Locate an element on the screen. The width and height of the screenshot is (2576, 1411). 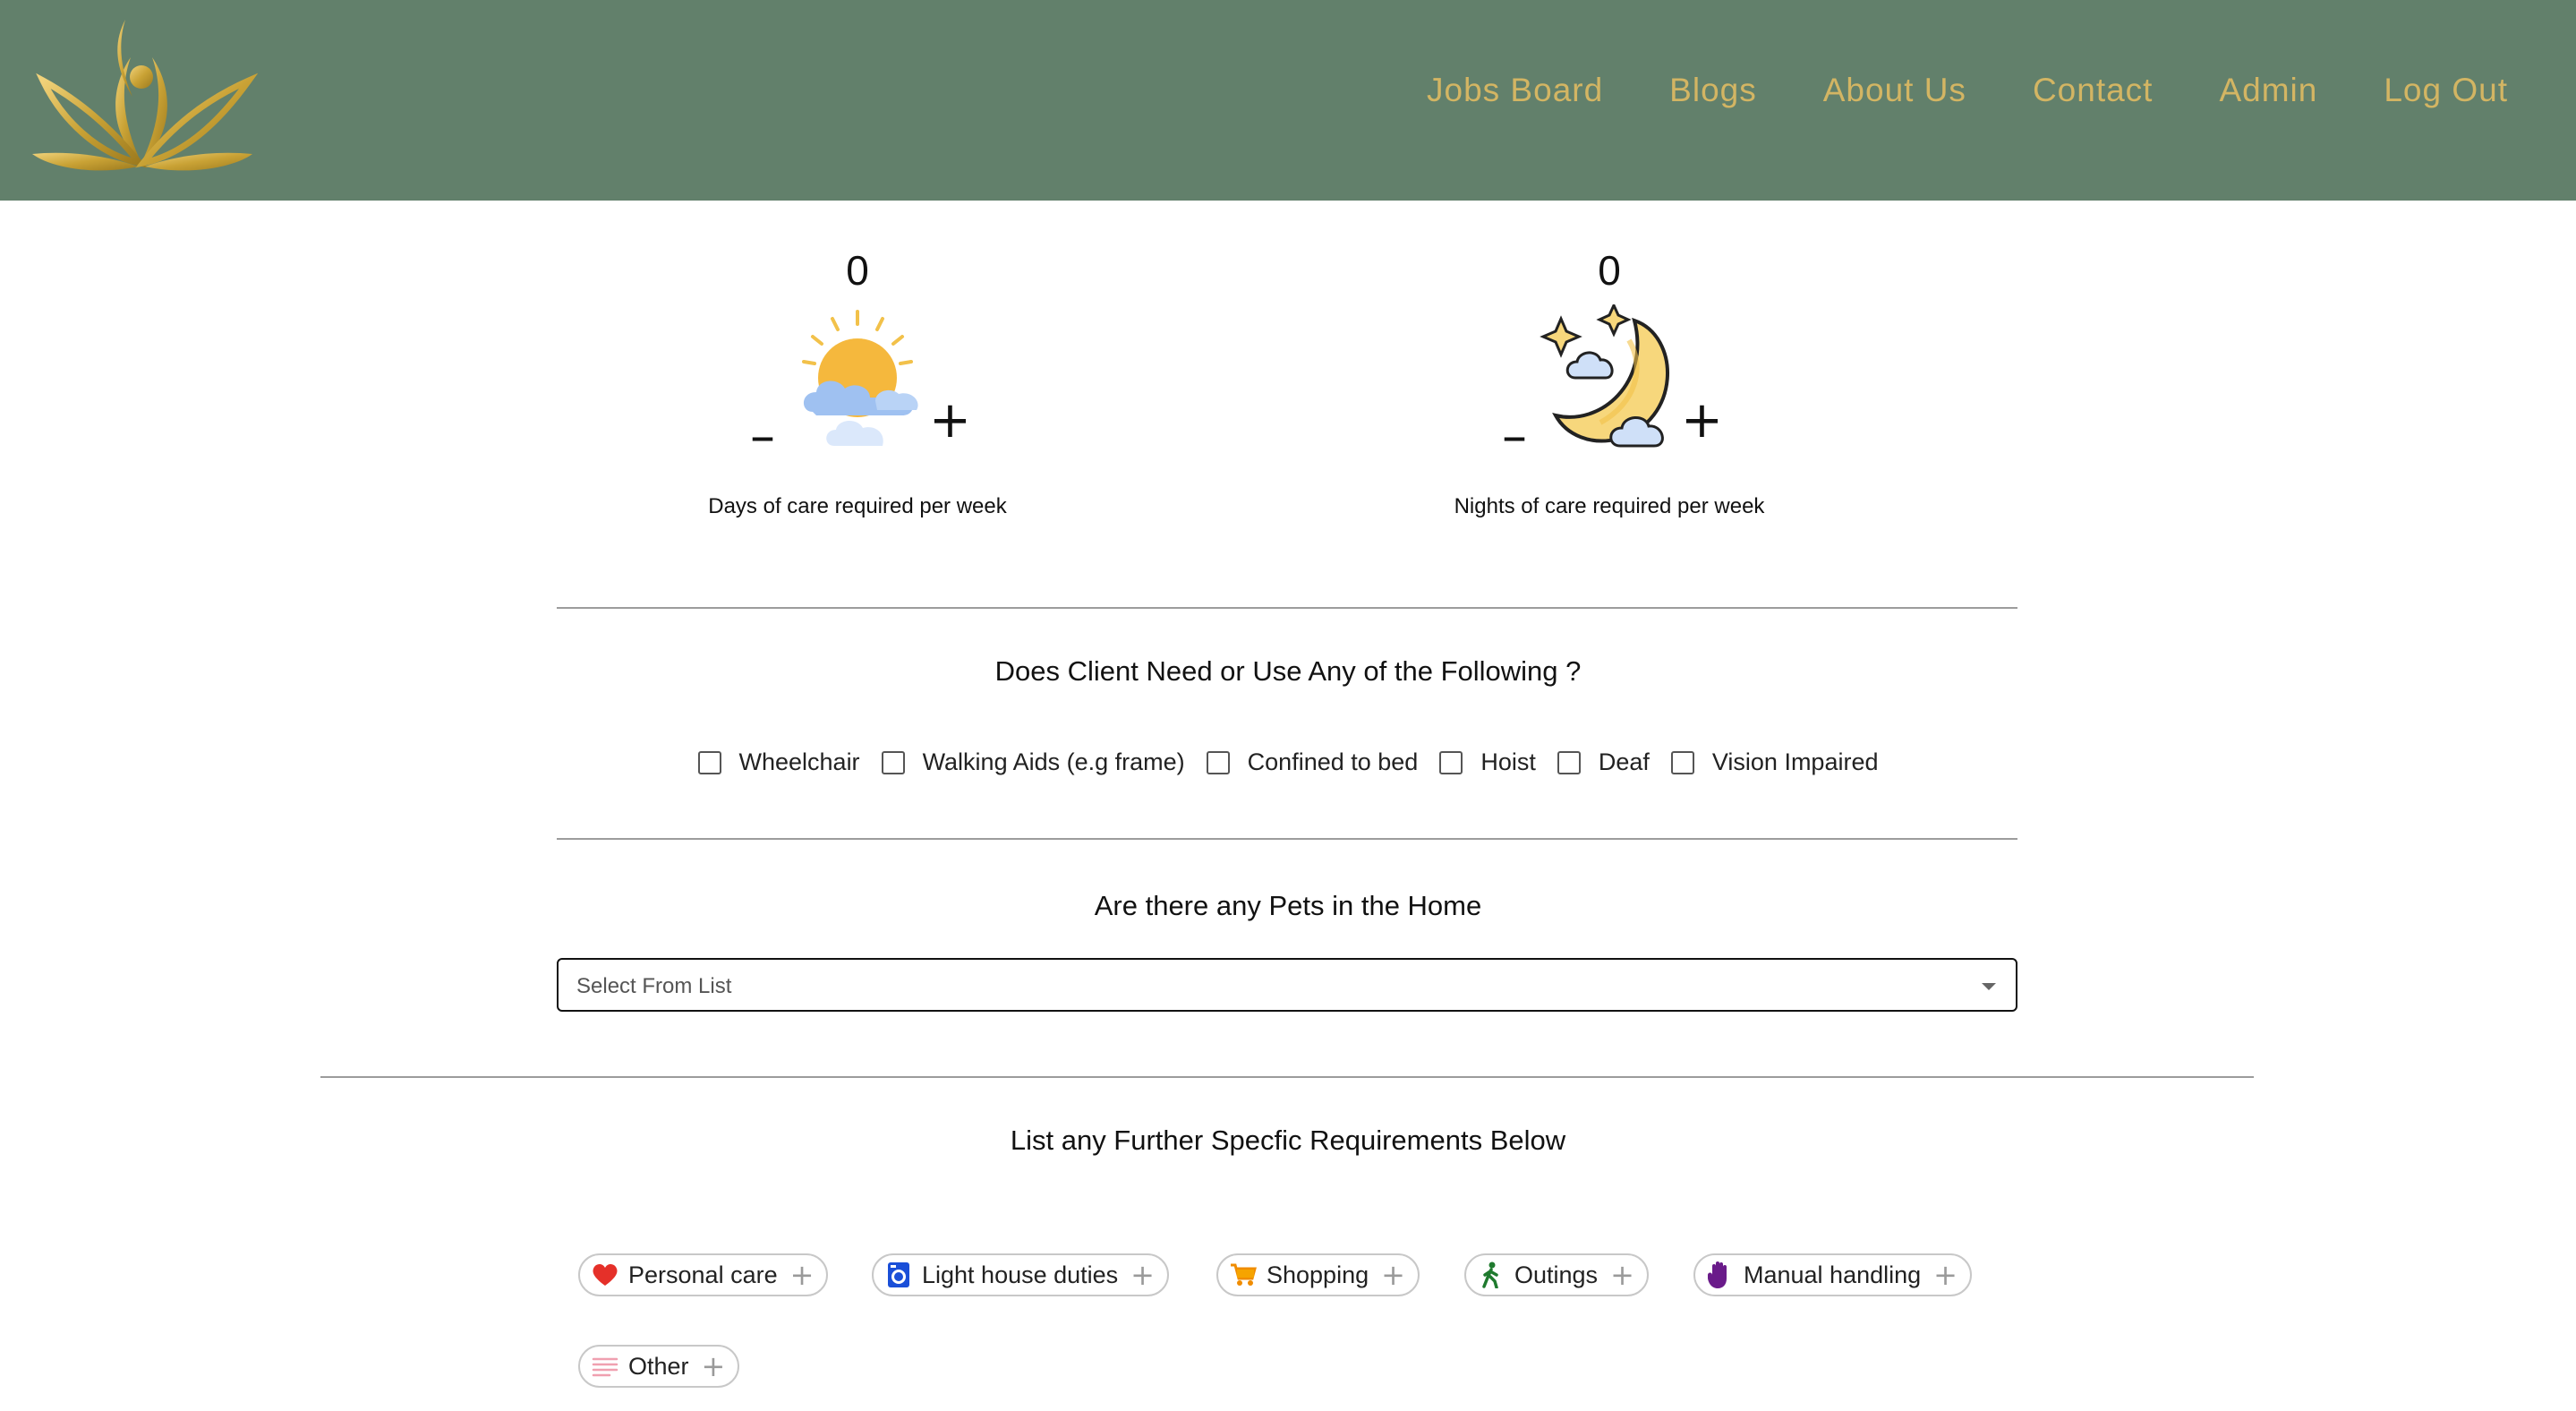
checkbox-label: Walking Aids (e.g frame) is located at coordinates (1053, 761).